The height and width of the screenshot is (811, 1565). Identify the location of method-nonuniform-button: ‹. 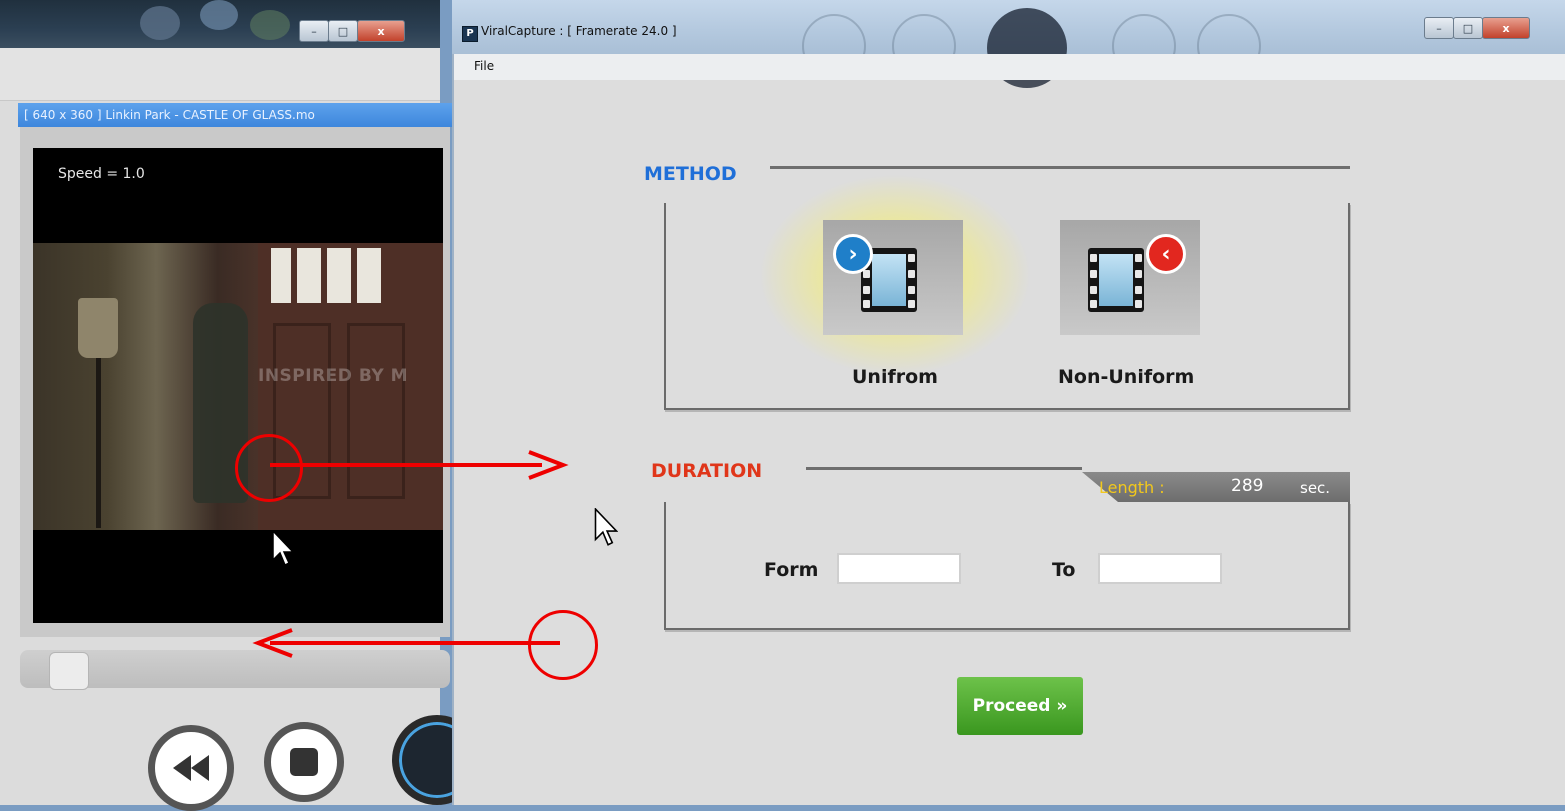
(1130, 277).